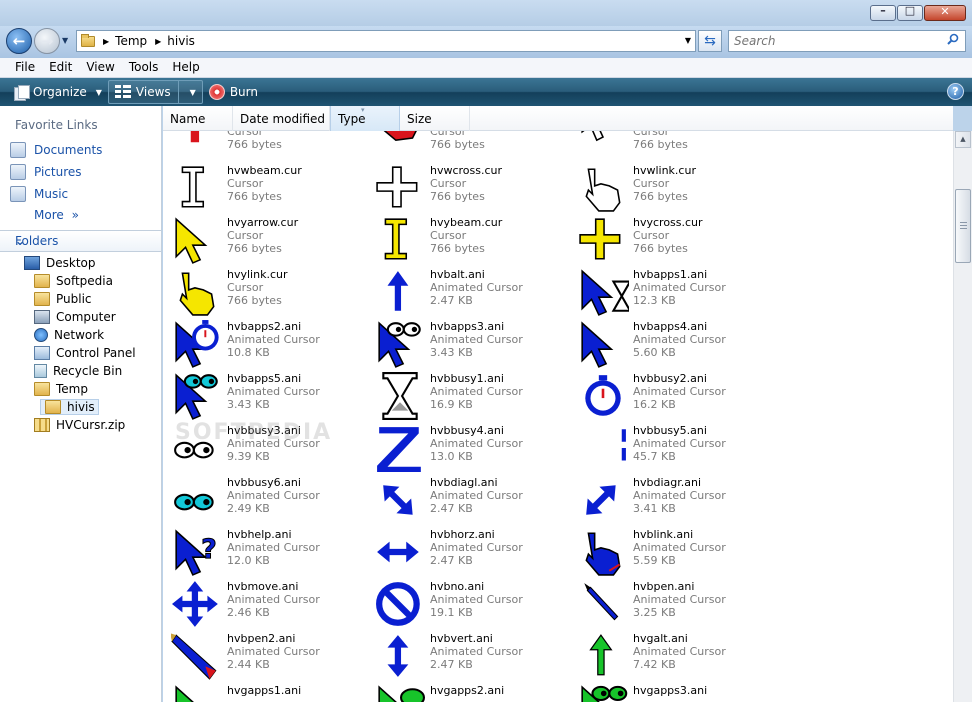  Describe the element at coordinates (181, 41) in the screenshot. I see `breadcrumb-hivis: hivis` at that location.